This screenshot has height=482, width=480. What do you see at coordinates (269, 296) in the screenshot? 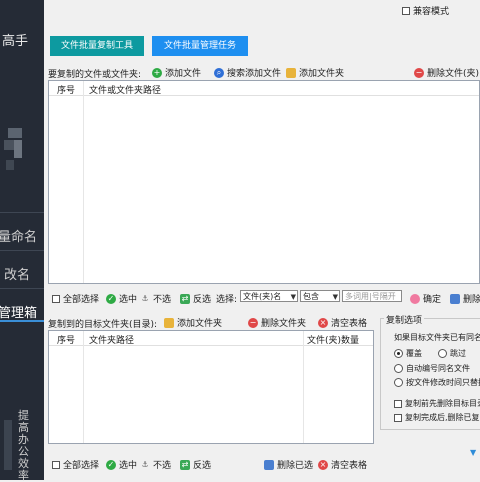
I see `field-select: 文件(夹)名 ▼` at bounding box center [269, 296].